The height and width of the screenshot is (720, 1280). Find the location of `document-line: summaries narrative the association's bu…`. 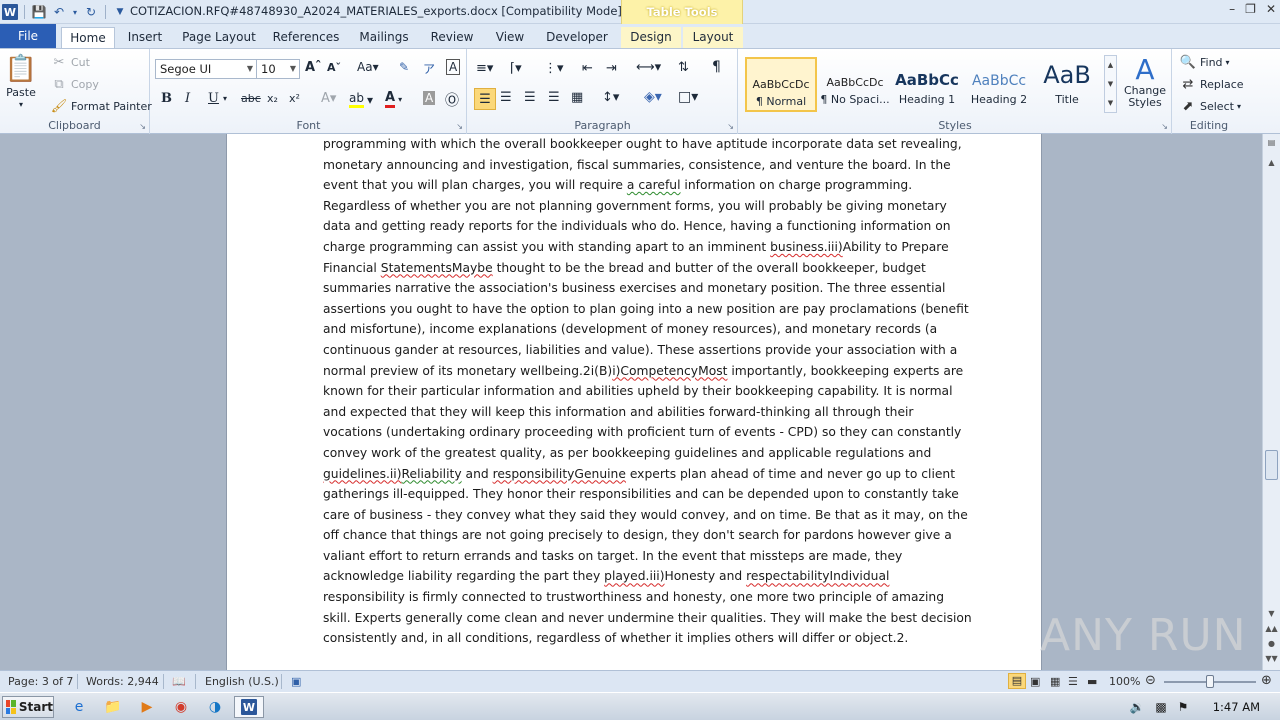

document-line: summaries narrative the association's bu… is located at coordinates (643, 288).